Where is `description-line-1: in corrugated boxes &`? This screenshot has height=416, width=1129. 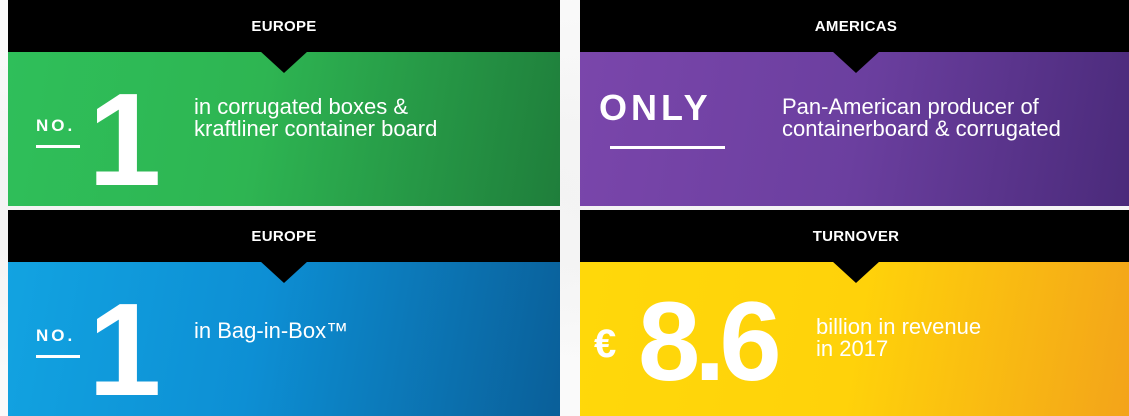 description-line-1: in corrugated boxes & is located at coordinates (301, 106).